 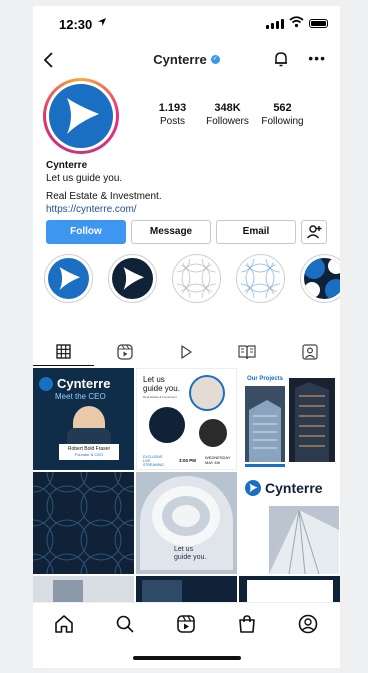 I want to click on bio-name: Cynterre, so click(x=67, y=165).